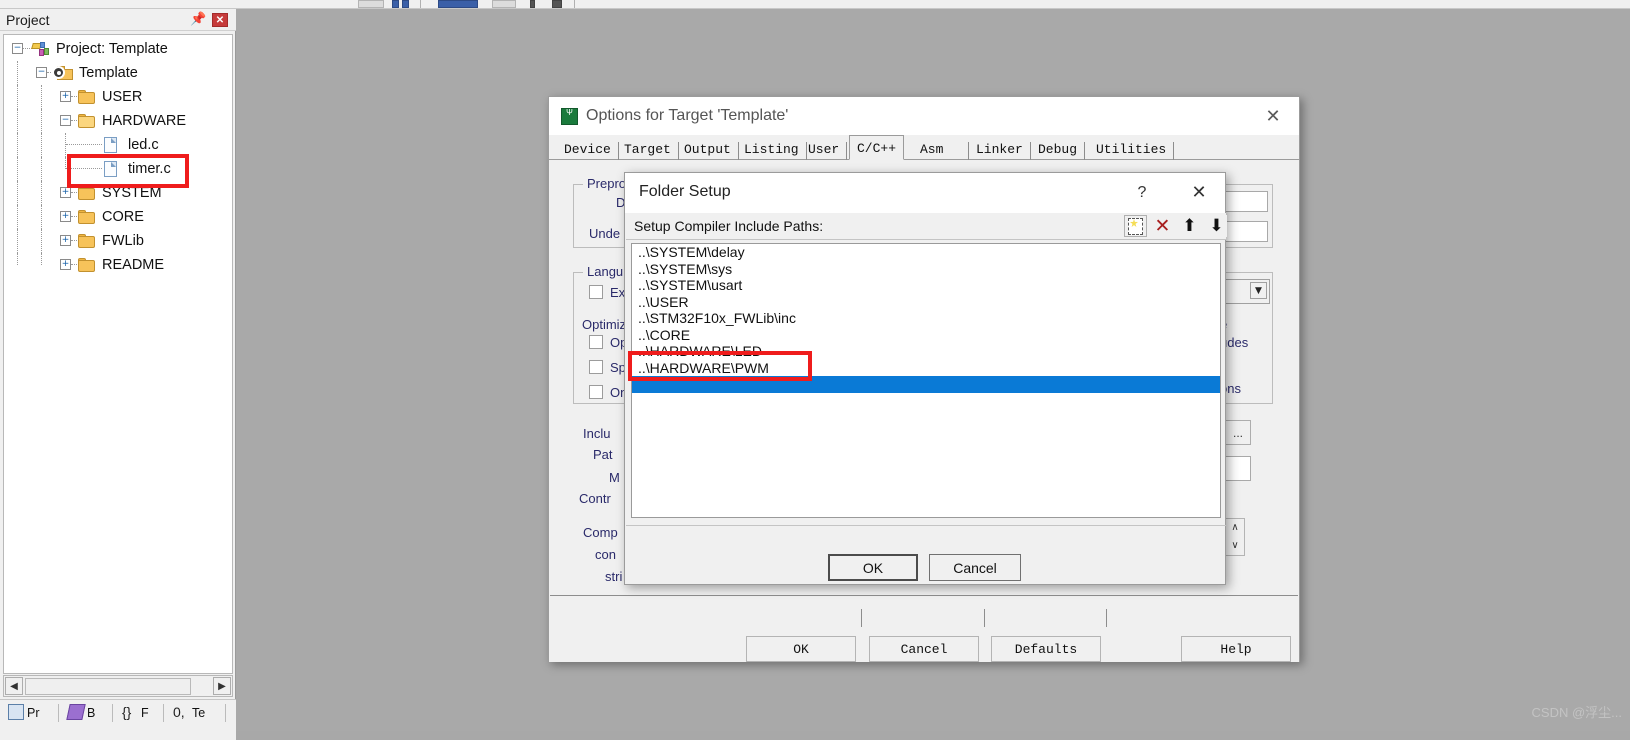 The width and height of the screenshot is (1630, 740). I want to click on move-down-icon: ⬇, so click(1215, 226).